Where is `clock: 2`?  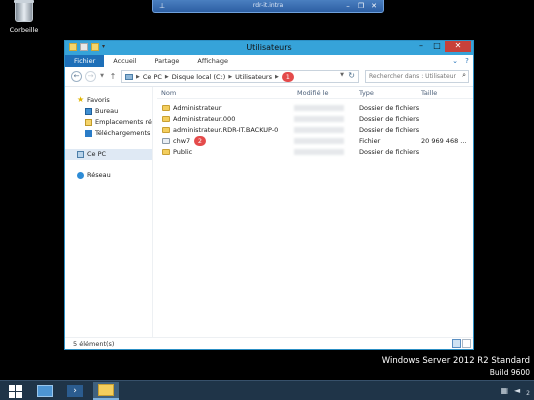
clock: 2 is located at coordinates (528, 390).